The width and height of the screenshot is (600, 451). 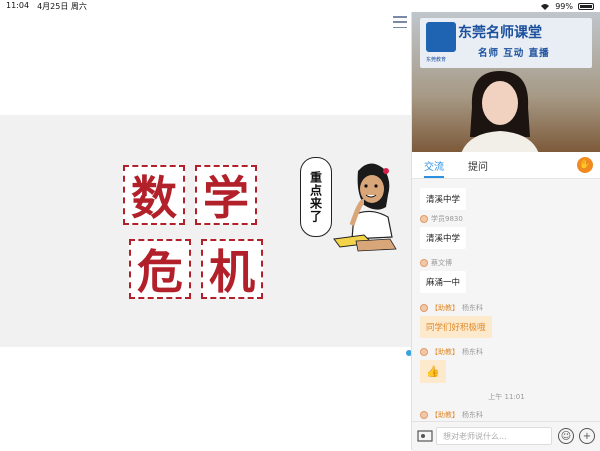 I want to click on list-item: 蔡文博 麻涌一中, so click(x=443, y=275).